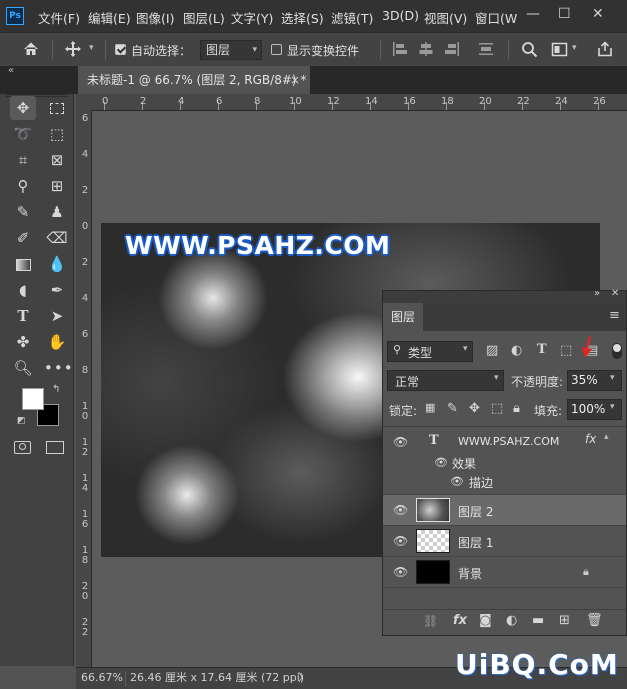 This screenshot has height=689, width=627. I want to click on layer-row-background: 👁︎ 背景 🔒︎, so click(504, 572).